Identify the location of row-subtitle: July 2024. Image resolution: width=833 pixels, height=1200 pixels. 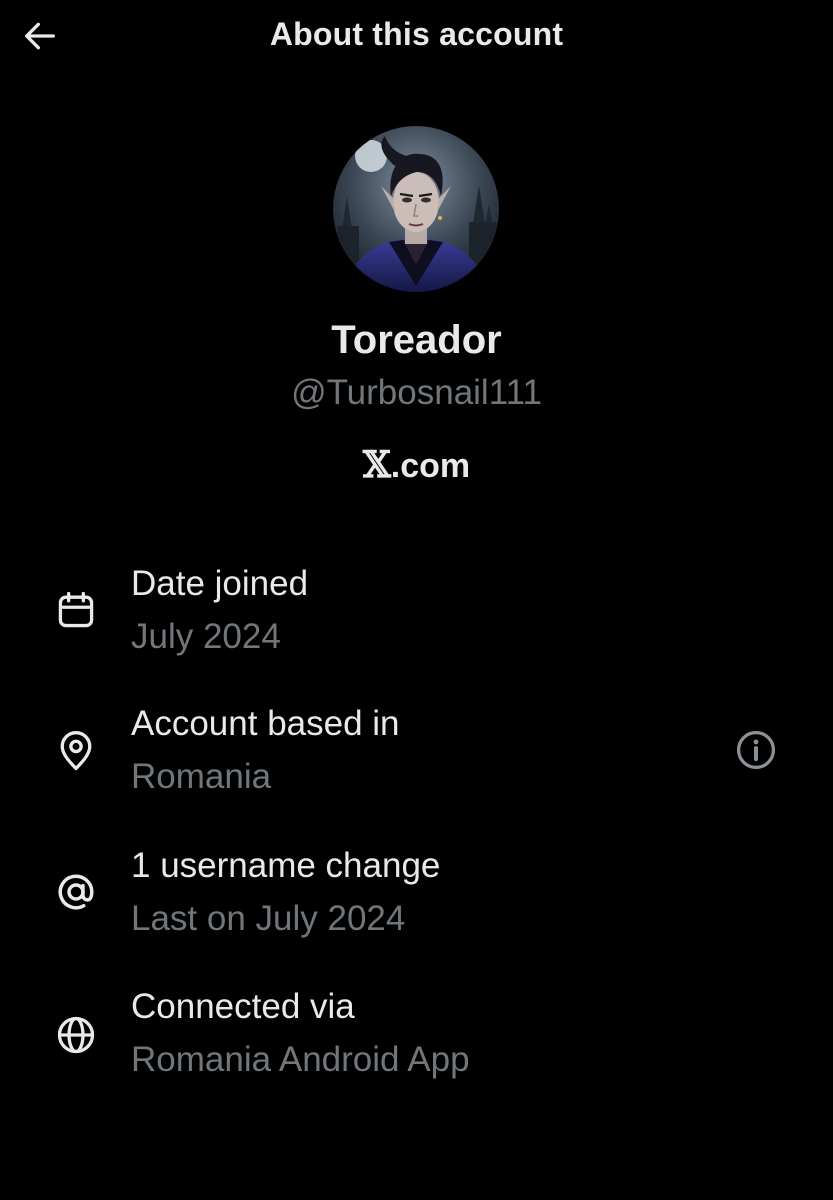
(206, 636).